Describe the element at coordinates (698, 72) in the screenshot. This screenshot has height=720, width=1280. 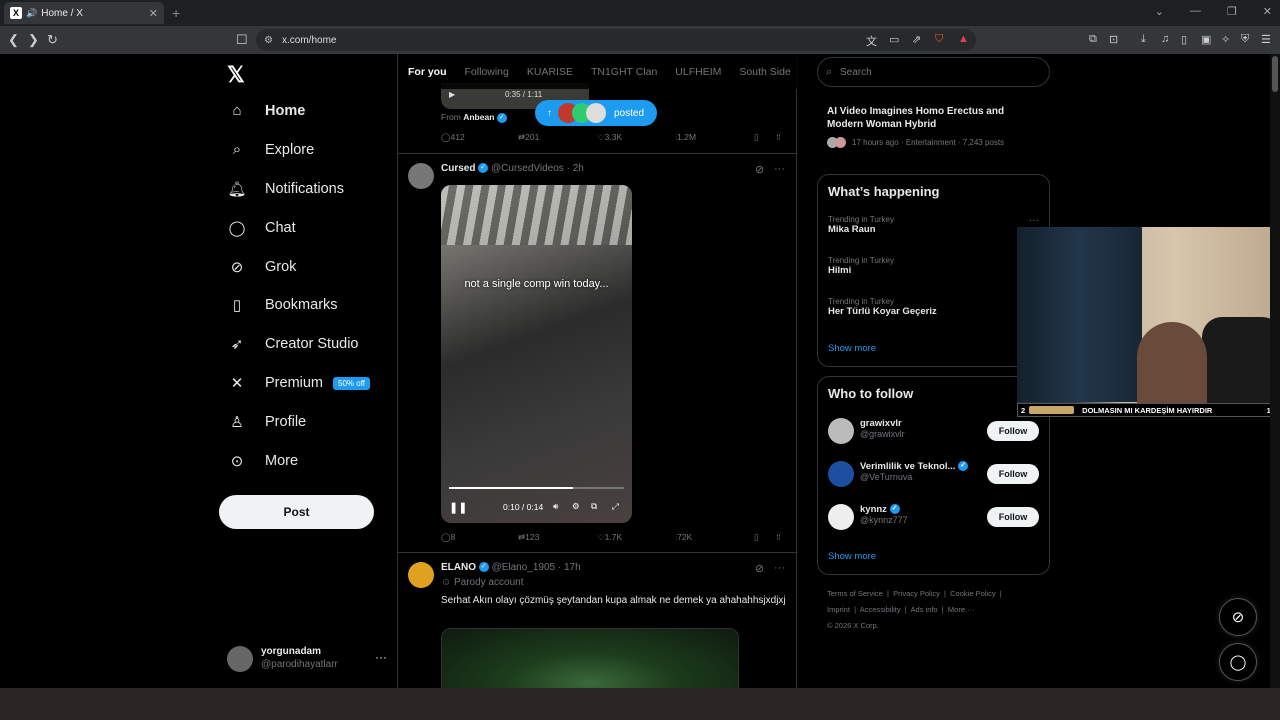
I see `tab-ulfheim: ULFHEIM` at that location.